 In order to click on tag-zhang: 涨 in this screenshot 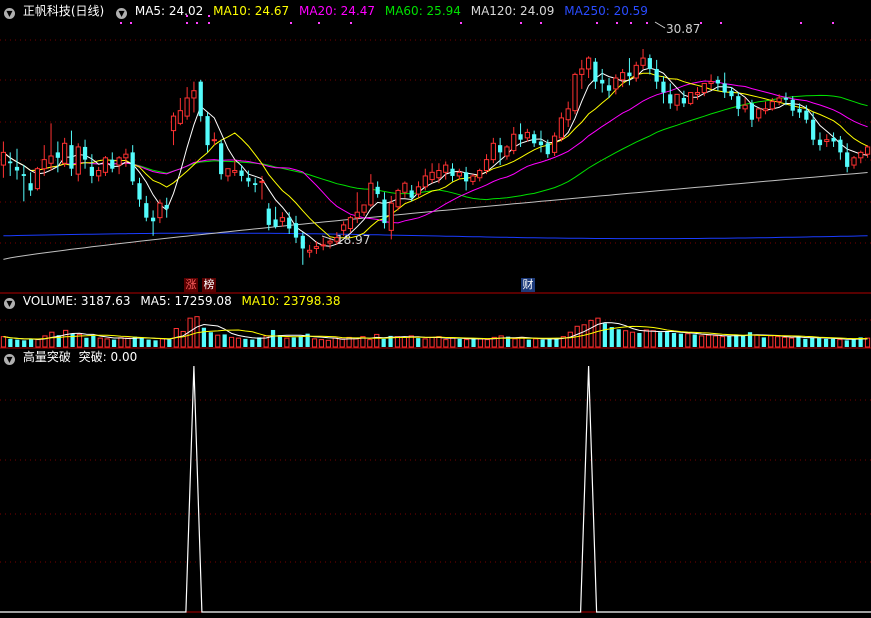, I will do `click(191, 285)`.